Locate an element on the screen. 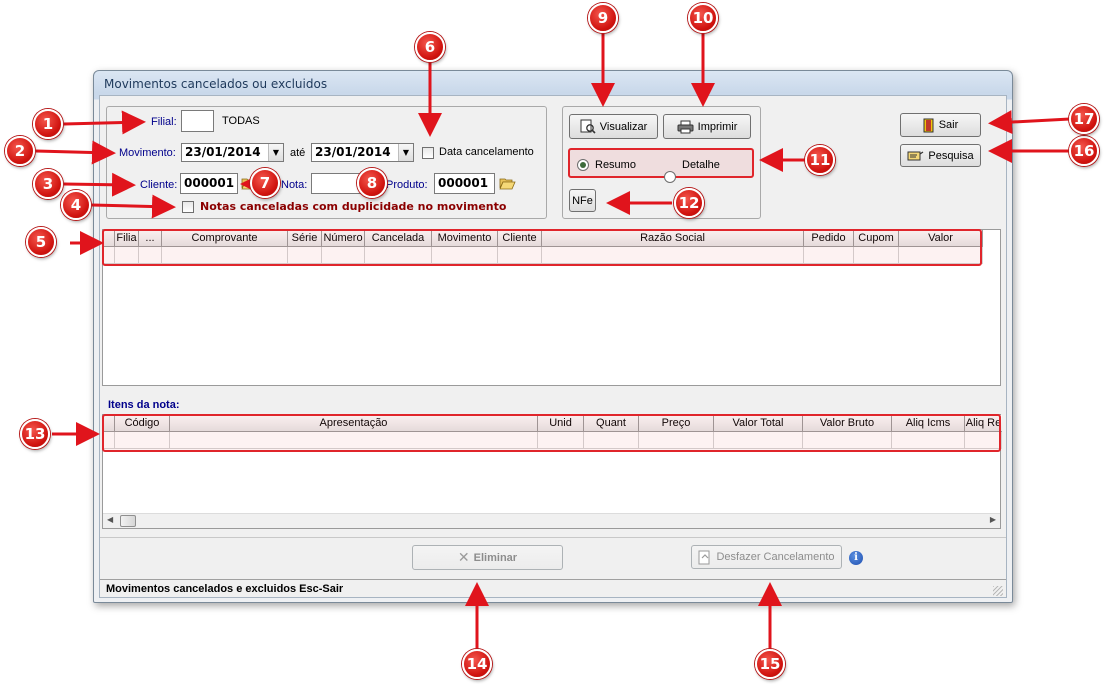  sair-label: Sair is located at coordinates (948, 125).